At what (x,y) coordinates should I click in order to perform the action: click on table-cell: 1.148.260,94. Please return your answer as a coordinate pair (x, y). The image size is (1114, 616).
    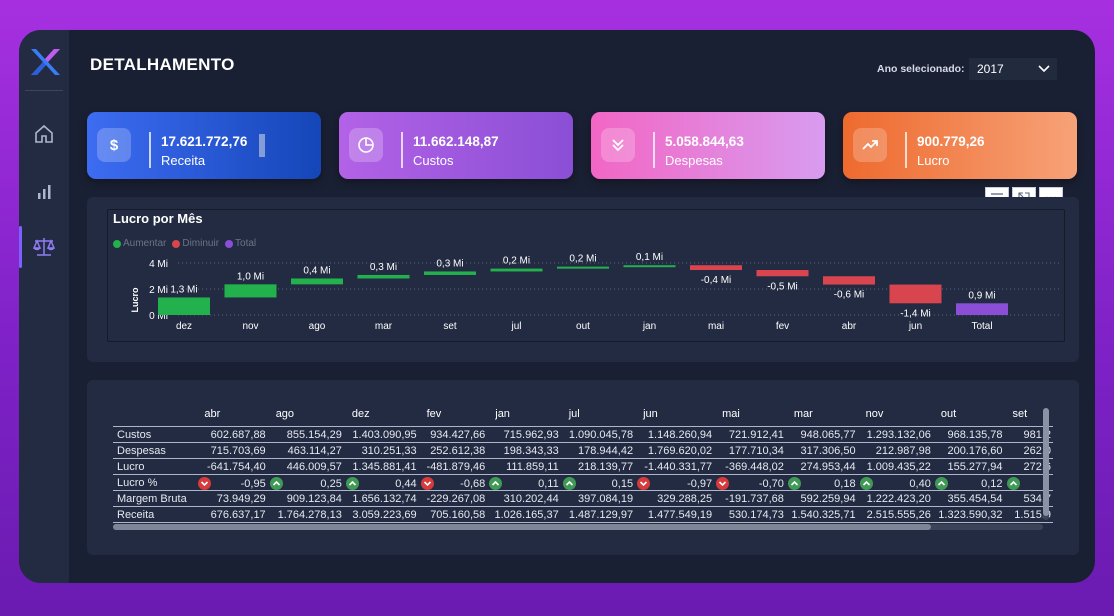
    Looking at the image, I should click on (675, 434).